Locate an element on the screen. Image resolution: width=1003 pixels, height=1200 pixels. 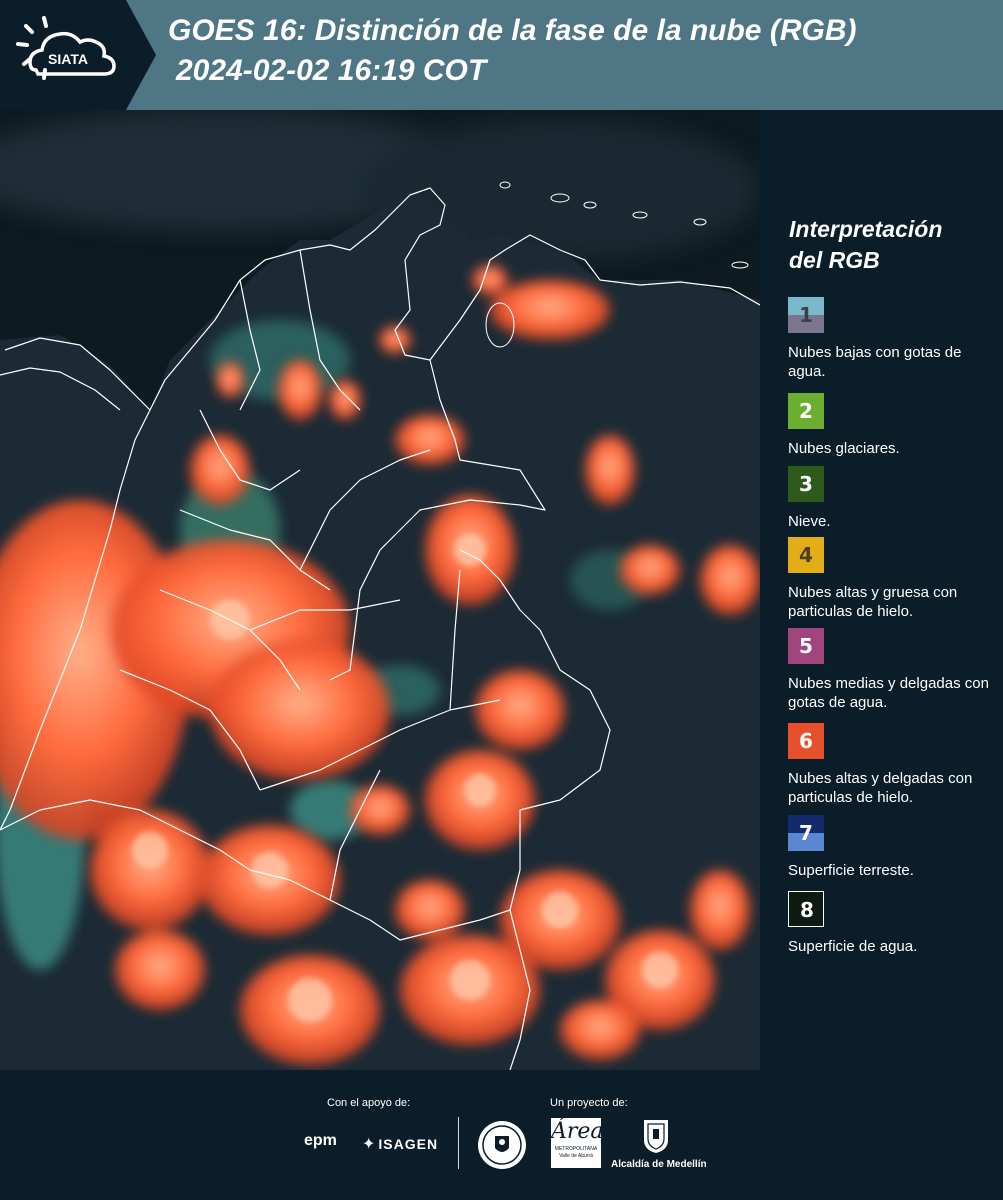
legend-number: 3 is located at coordinates (806, 484).